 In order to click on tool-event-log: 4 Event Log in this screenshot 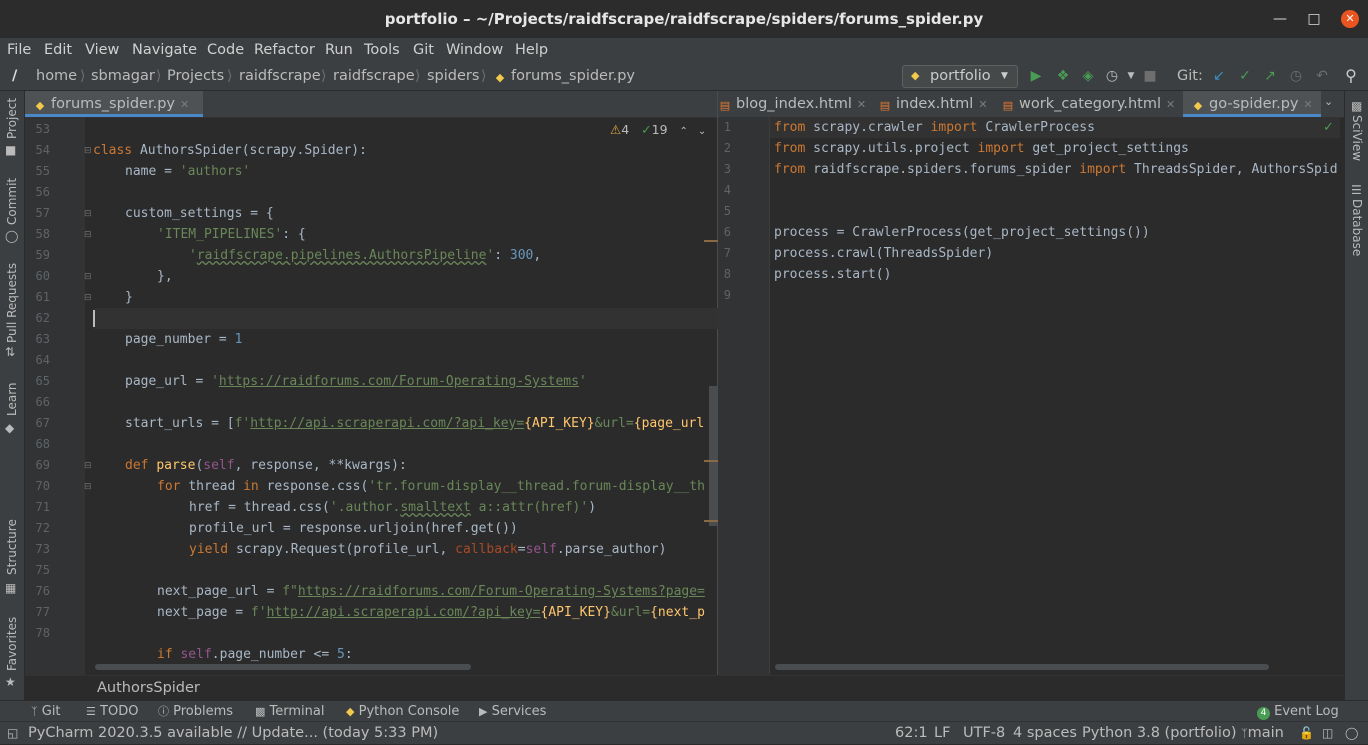, I will do `click(1298, 711)`.